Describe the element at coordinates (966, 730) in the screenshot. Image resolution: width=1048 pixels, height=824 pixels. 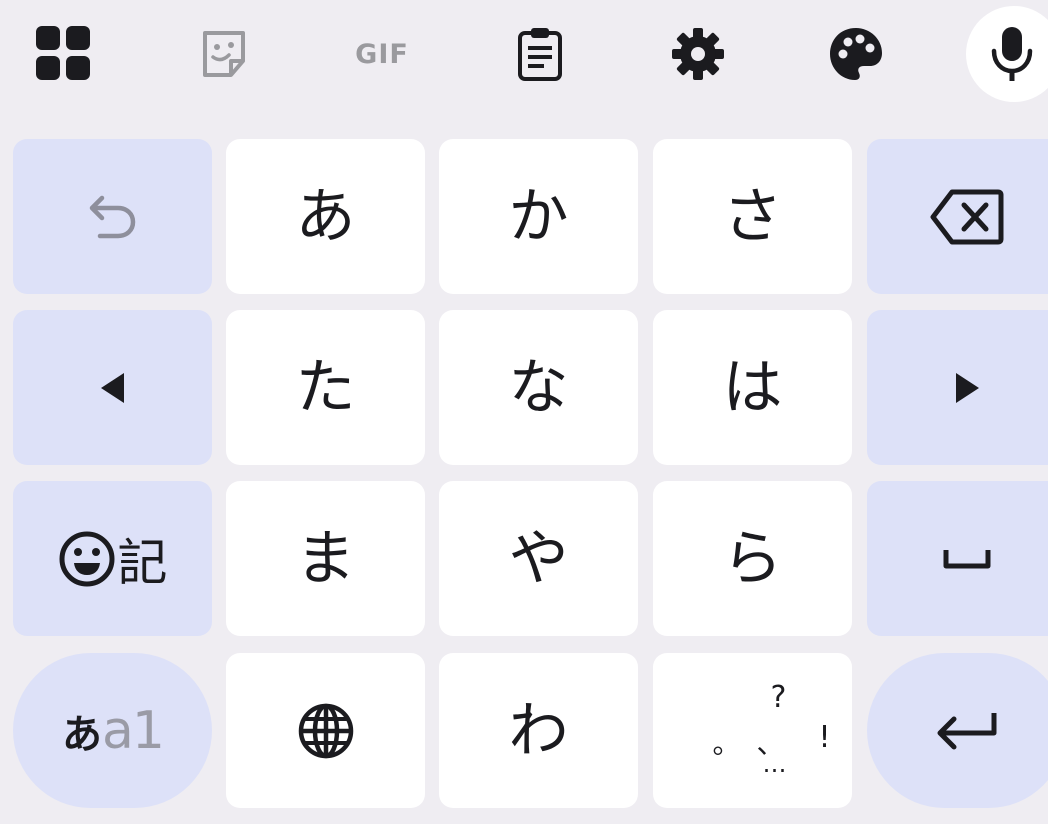
I see `enter-icon` at that location.